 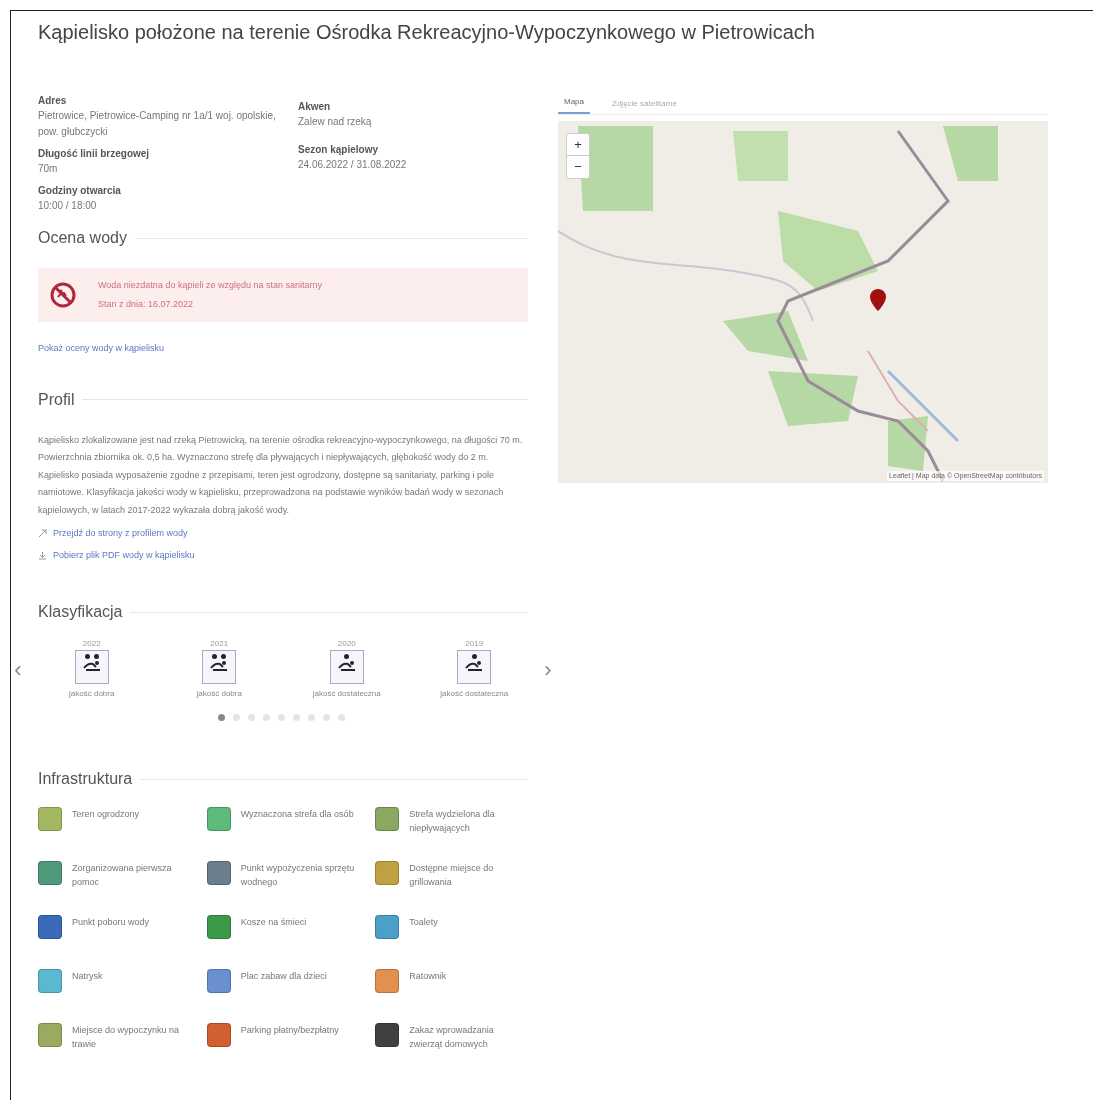 I want to click on section-heading: Ocena wody, so click(x=82, y=238).